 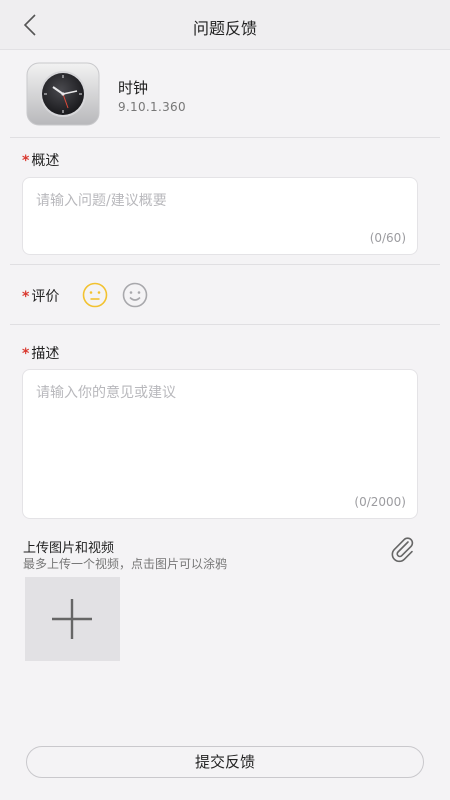 I want to click on summary-box: (0/60), so click(x=220, y=216).